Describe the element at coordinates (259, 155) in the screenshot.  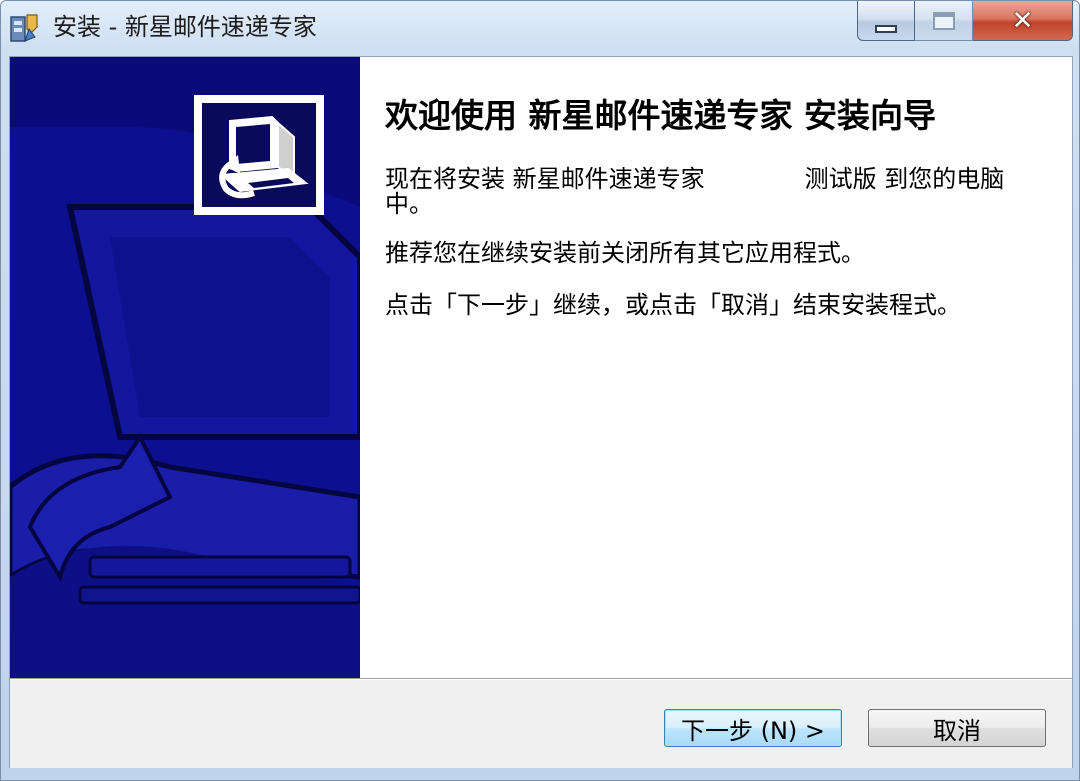
I see `computer-install-logo-icon` at that location.